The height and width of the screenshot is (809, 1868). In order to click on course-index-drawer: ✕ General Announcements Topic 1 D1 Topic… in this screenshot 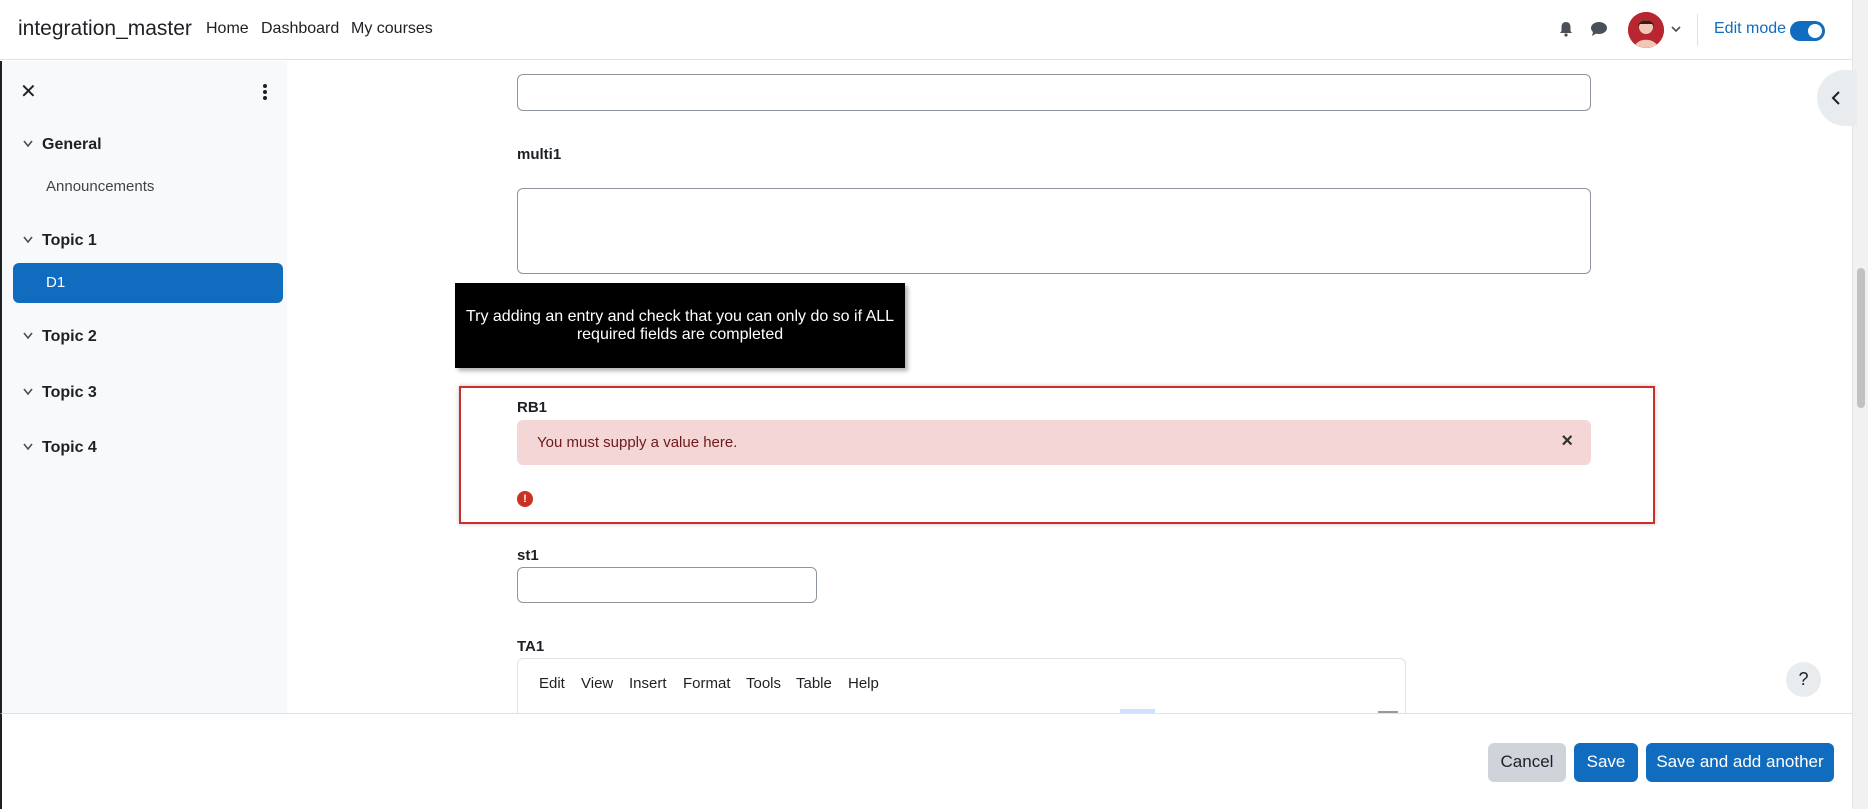, I will do `click(143, 387)`.